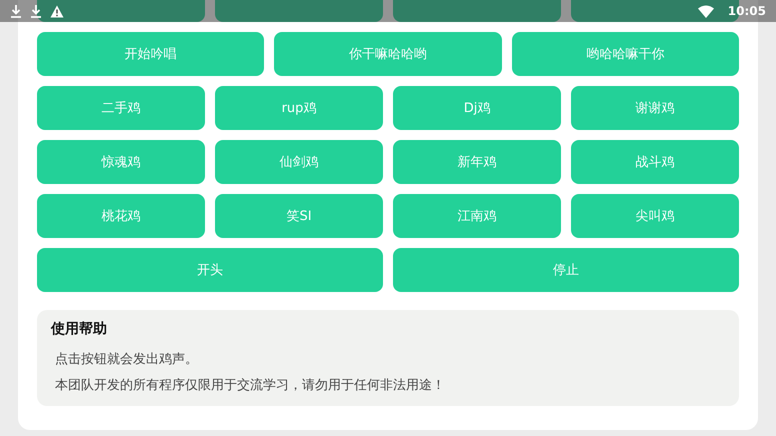  What do you see at coordinates (121, 162) in the screenshot?
I see `sound-button: 惊魂鸡` at bounding box center [121, 162].